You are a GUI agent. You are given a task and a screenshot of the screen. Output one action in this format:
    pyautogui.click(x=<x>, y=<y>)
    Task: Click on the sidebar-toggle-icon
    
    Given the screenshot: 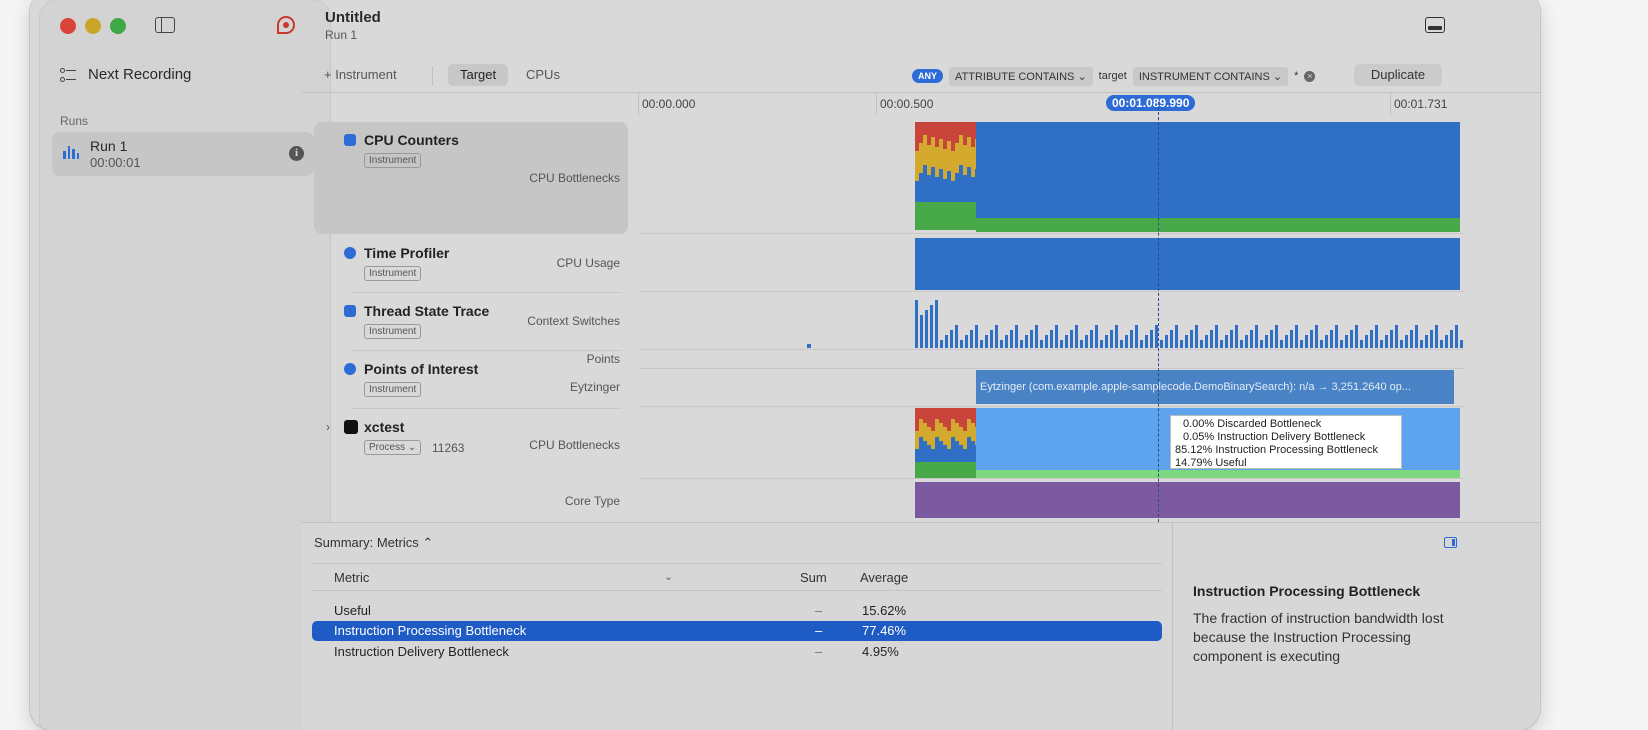 What is the action you would take?
    pyautogui.click(x=165, y=25)
    